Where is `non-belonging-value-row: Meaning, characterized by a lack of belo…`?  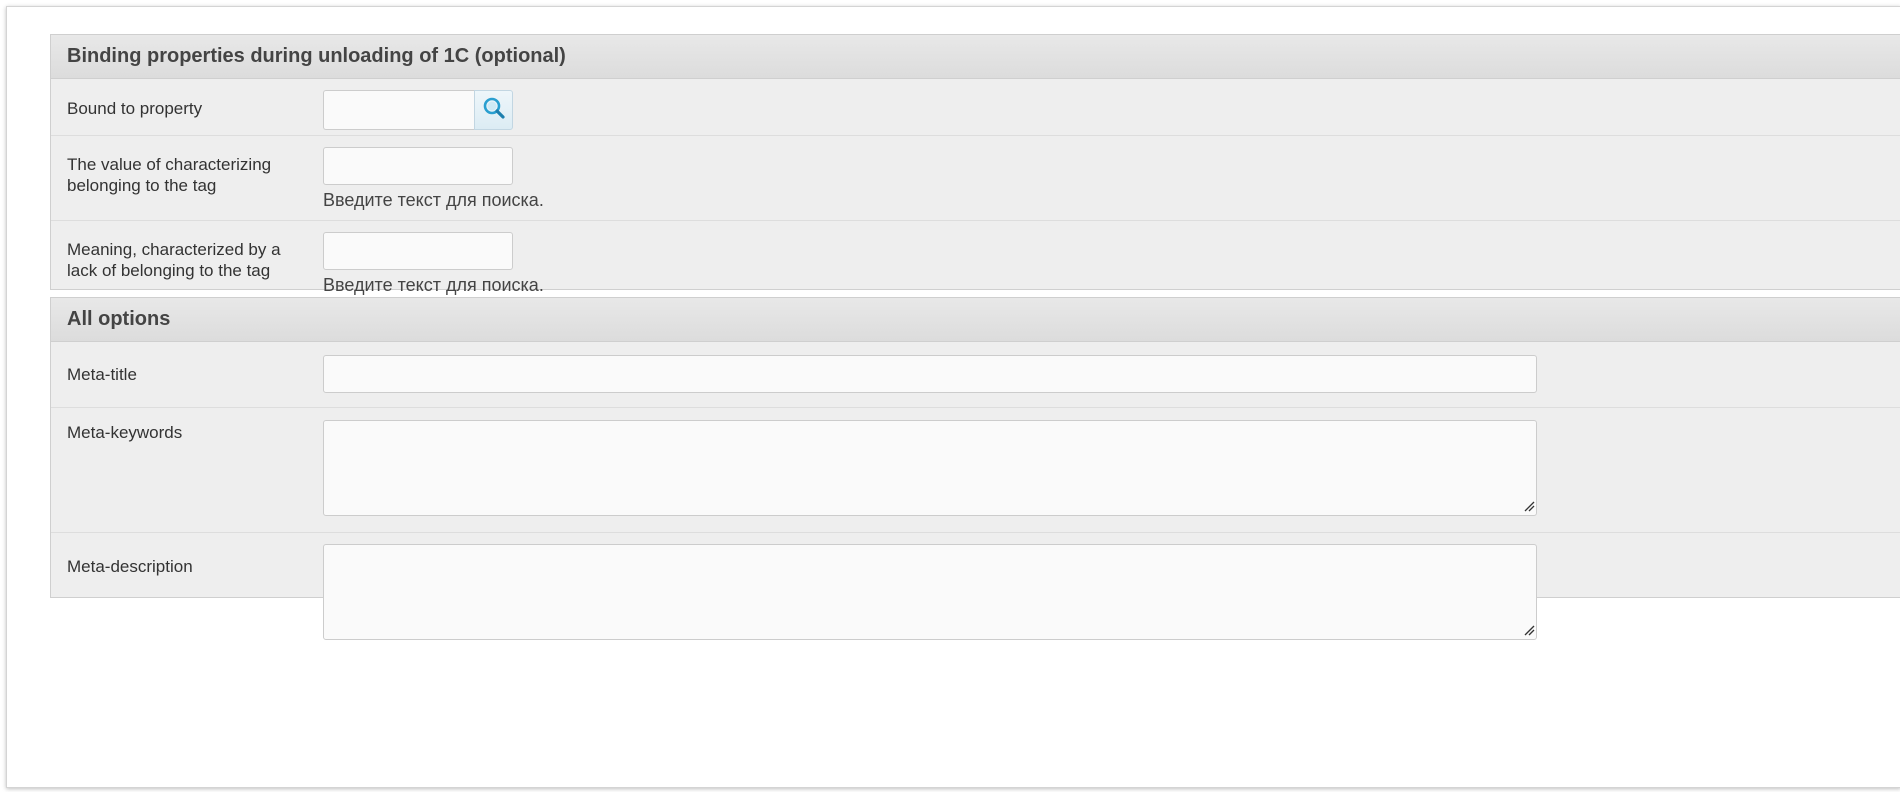
non-belonging-value-row: Meaning, characterized by a lack of belo… is located at coordinates (975, 258).